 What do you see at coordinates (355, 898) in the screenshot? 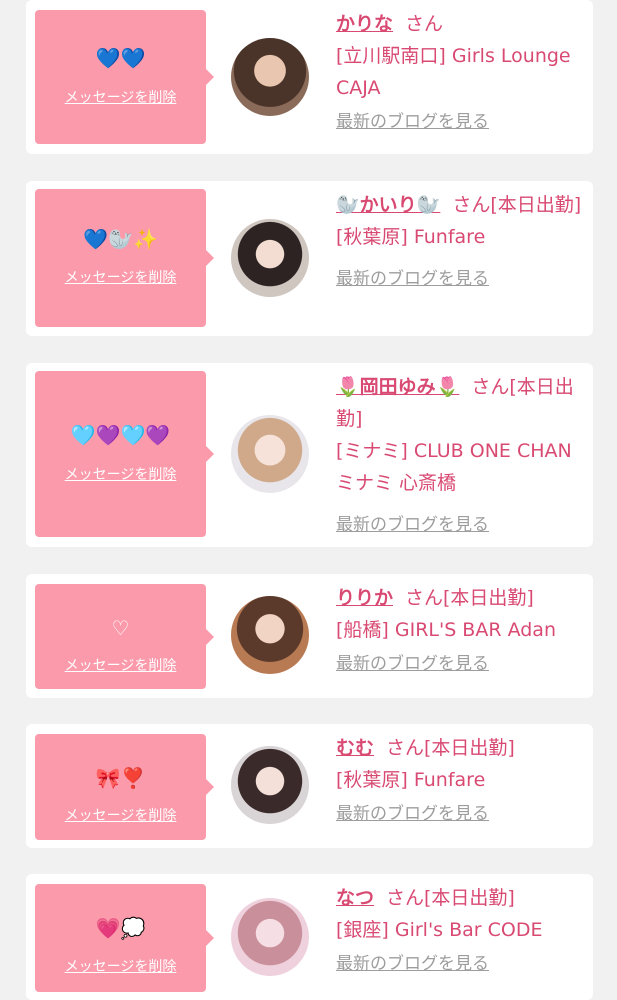
I see `cast-name-link: なつ` at bounding box center [355, 898].